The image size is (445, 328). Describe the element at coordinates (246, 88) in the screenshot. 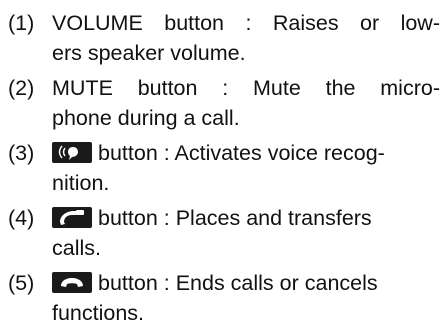

I see `item-text-line1: MUTE button : Mute the micro-` at that location.